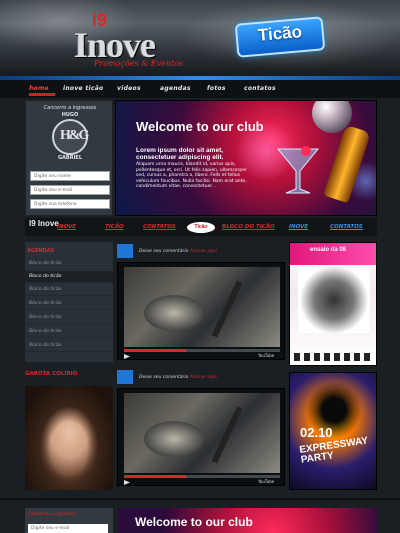 This screenshot has height=533, width=400. Describe the element at coordinates (83, 88) in the screenshot. I see `nav-inove-ticao: inove ticão` at that location.